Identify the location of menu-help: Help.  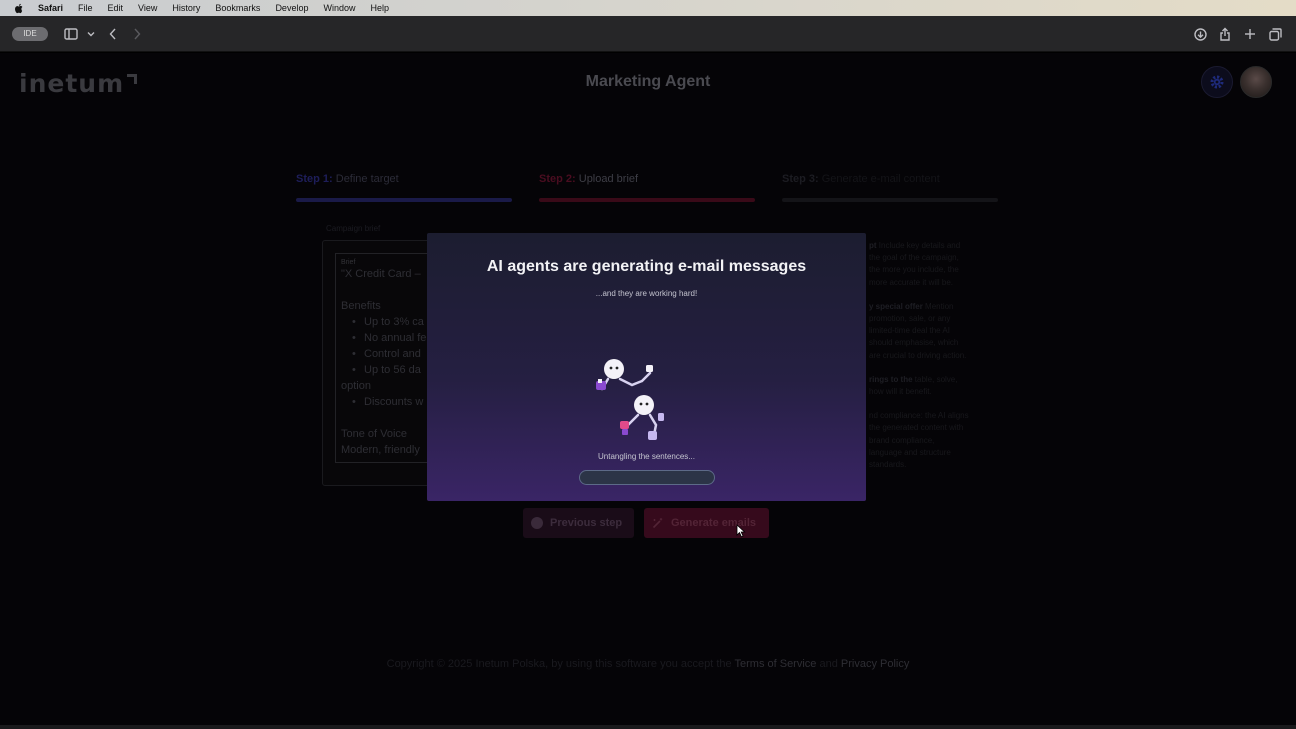
(379, 8).